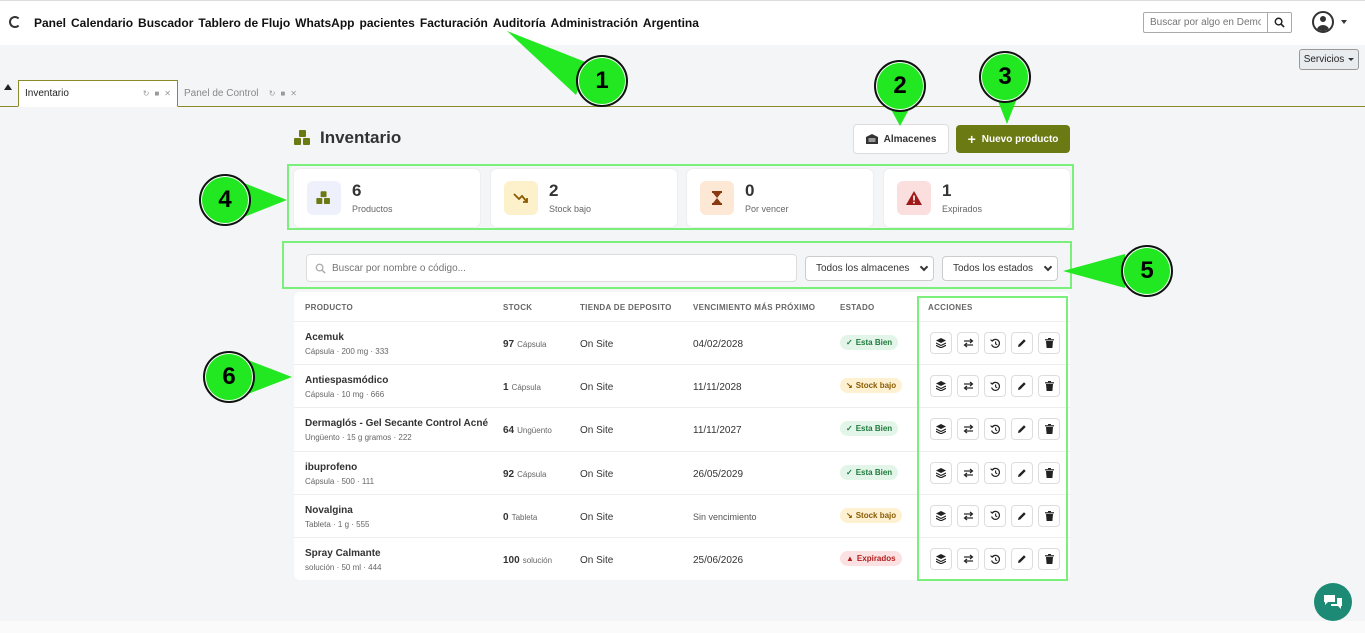 The height and width of the screenshot is (633, 1365). What do you see at coordinates (1147, 271) in the screenshot?
I see `annotation-marker-5: 5` at bounding box center [1147, 271].